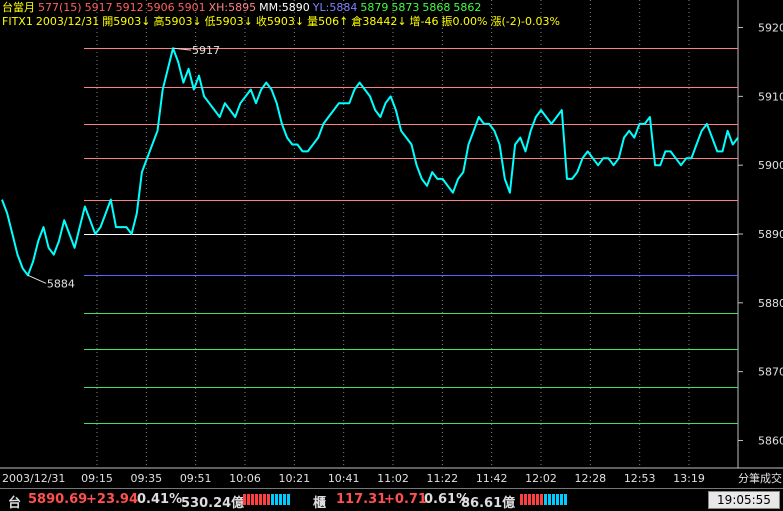  Describe the element at coordinates (760, 478) in the screenshot. I see `right-axis-label: 分筆成交` at that location.